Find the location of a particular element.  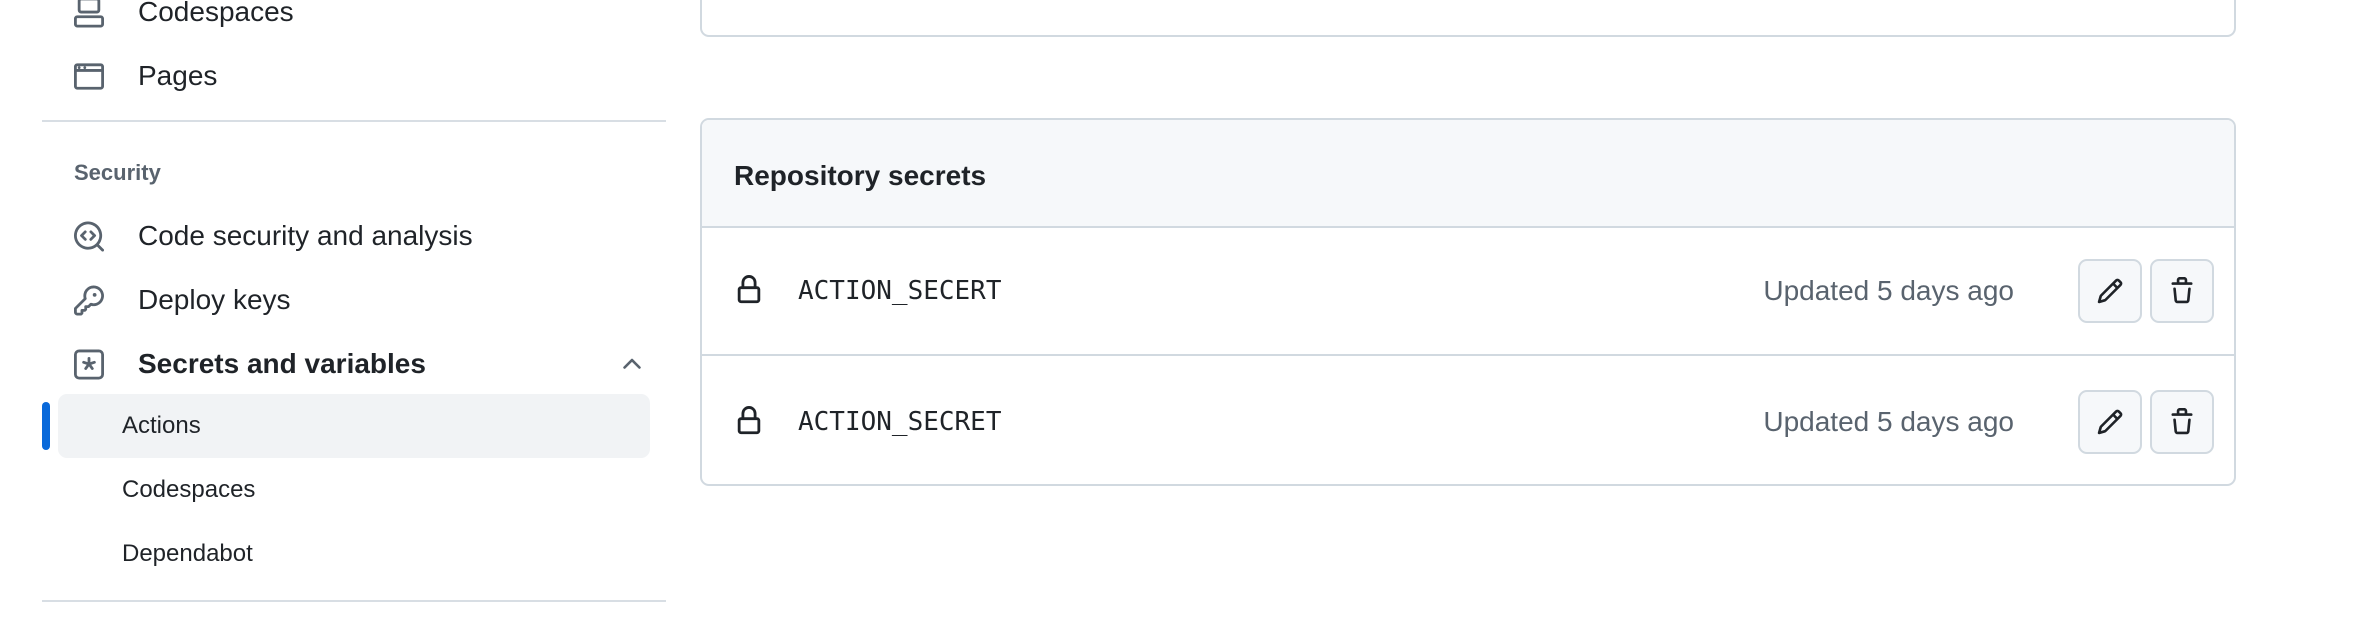

sidebar-item-deploy-keys: Deploy keys is located at coordinates (362, 300).